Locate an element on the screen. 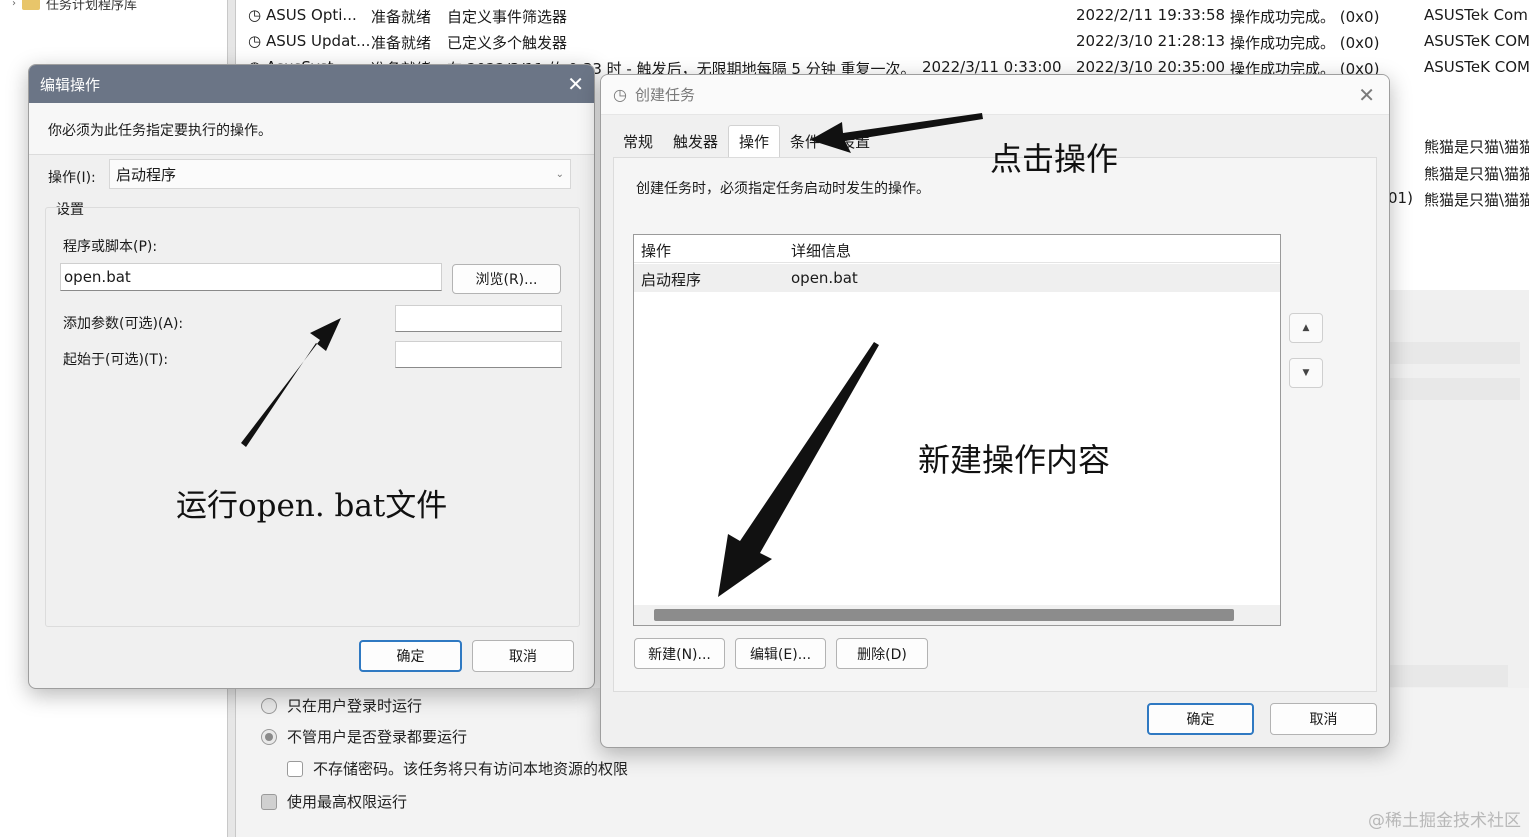 The width and height of the screenshot is (1529, 837). task-trigger: 自定义事件筛选器 is located at coordinates (507, 17).